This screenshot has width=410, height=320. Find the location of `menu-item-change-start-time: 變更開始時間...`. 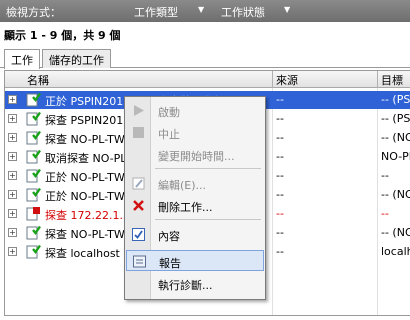

menu-item-change-start-time: 變更開始時間... is located at coordinates (195, 154).